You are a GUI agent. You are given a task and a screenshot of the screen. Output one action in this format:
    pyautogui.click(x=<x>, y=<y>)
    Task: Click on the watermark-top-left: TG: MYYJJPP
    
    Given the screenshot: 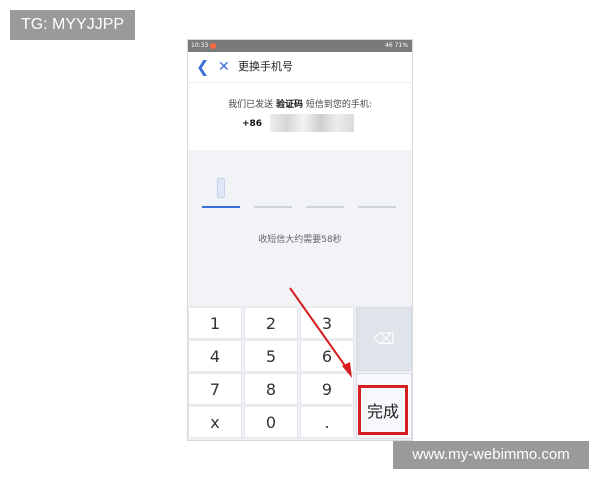 What is the action you would take?
    pyautogui.click(x=72, y=25)
    